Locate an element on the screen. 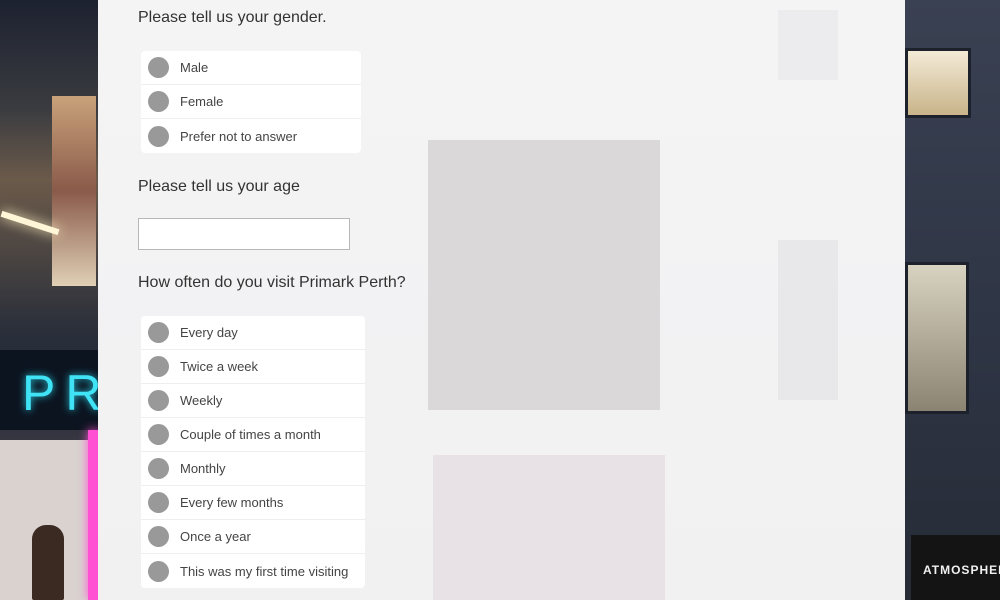 The height and width of the screenshot is (600, 1000). option-label: Male is located at coordinates (194, 67).